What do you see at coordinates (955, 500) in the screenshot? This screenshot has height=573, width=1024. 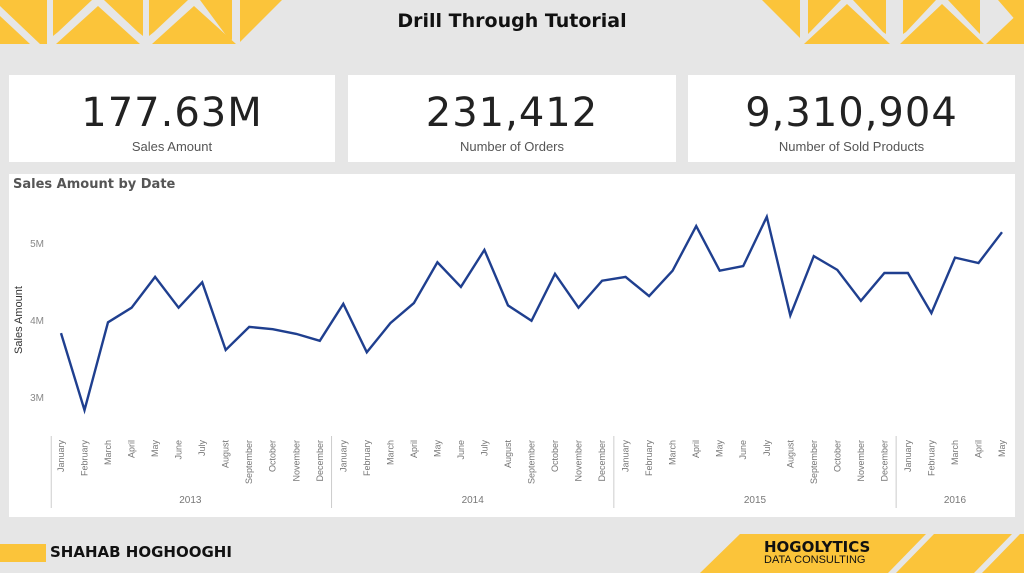 I see `x-year-label: 2016` at bounding box center [955, 500].